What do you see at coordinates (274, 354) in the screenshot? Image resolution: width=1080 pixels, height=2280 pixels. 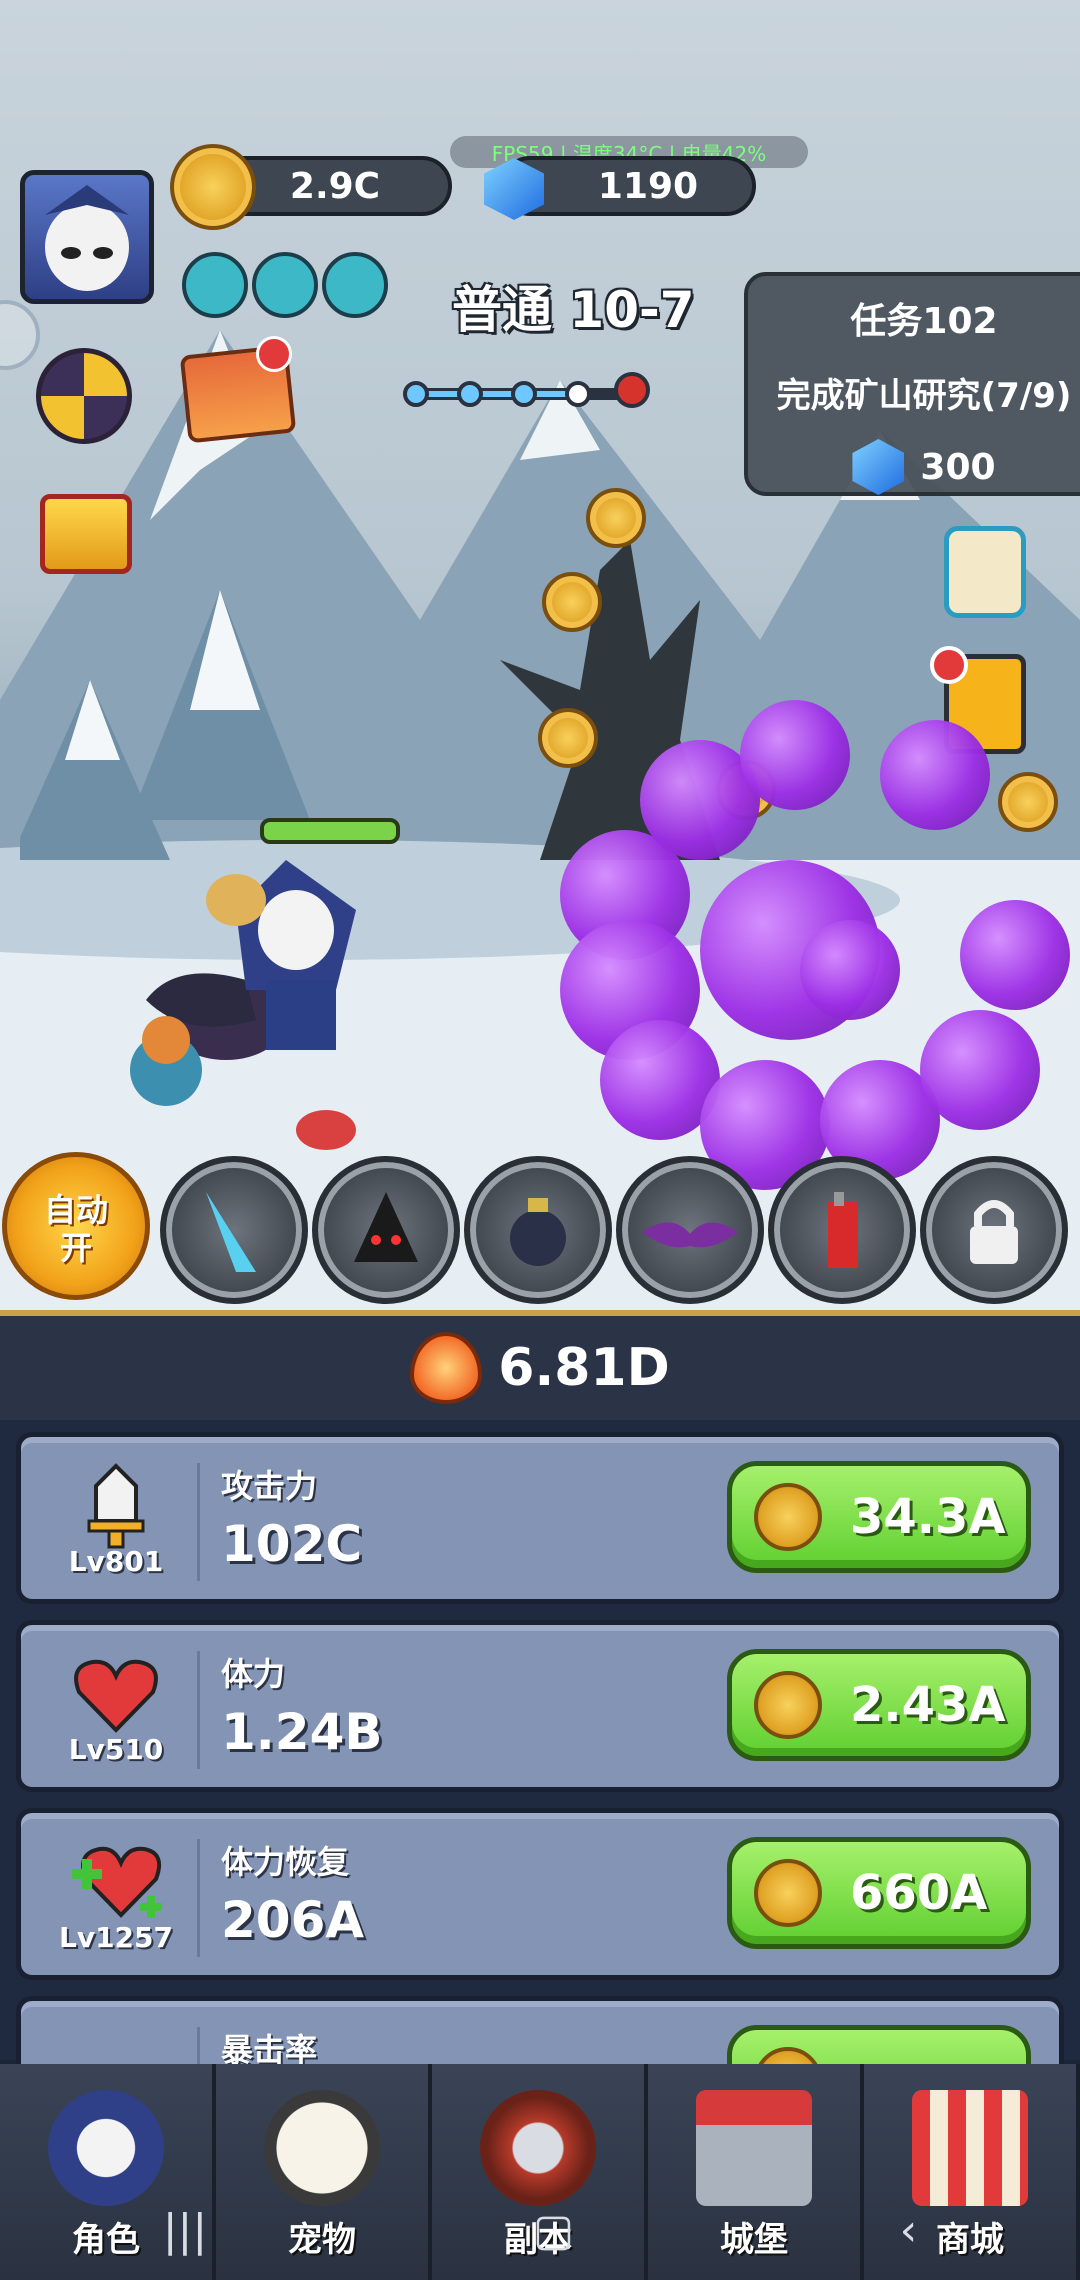 I see `gift-notification-dot` at bounding box center [274, 354].